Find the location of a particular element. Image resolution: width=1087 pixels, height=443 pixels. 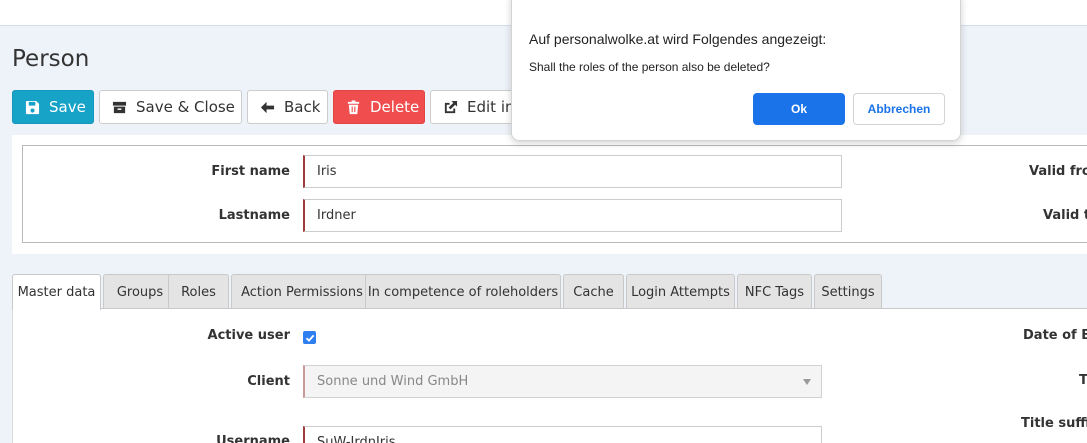

tab-groups: Groups is located at coordinates (140, 291).